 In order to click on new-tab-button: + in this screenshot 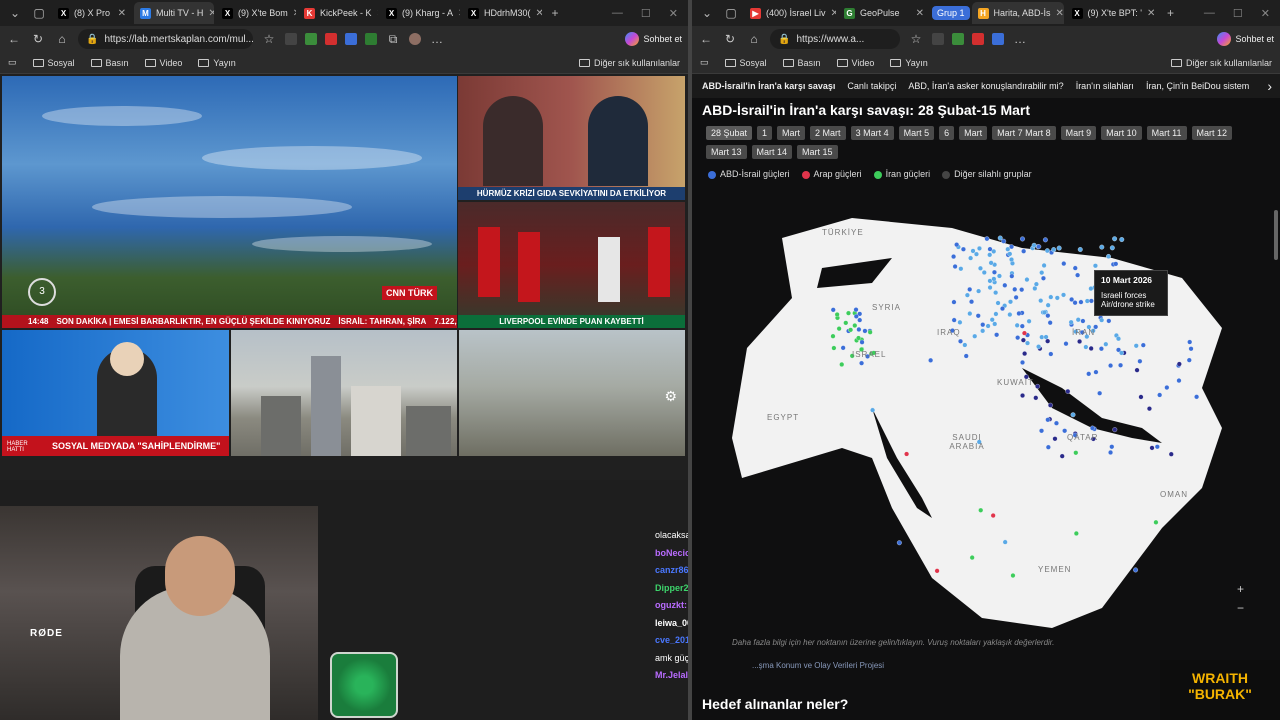, I will do `click(1171, 13)`.